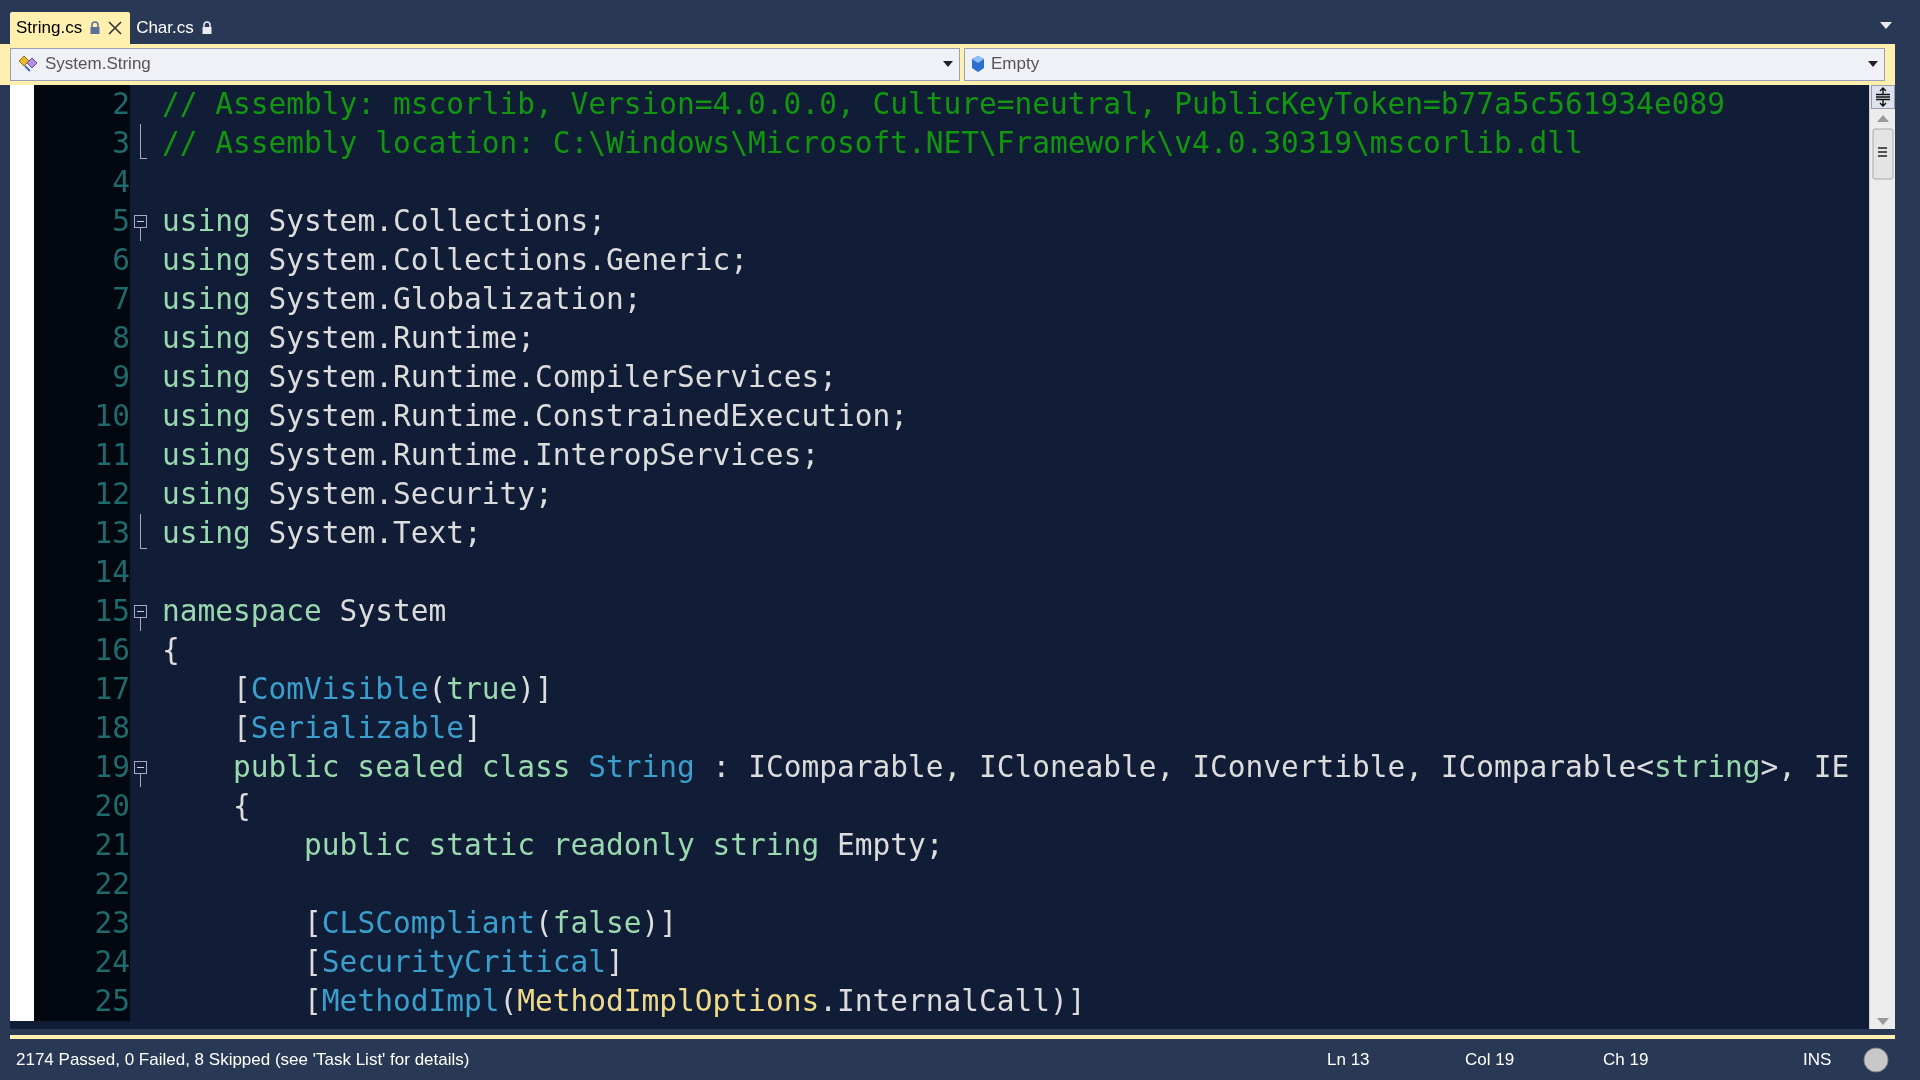  What do you see at coordinates (392, 689) in the screenshot?
I see `code-line: [ComVisible(true)]` at bounding box center [392, 689].